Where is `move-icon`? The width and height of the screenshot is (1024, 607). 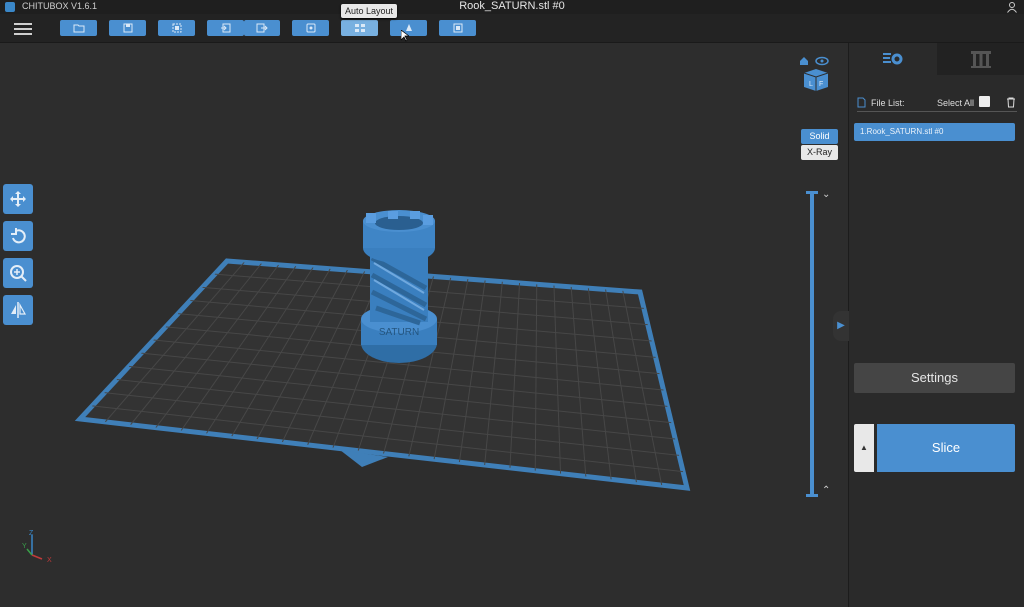
move-icon is located at coordinates (18, 199).